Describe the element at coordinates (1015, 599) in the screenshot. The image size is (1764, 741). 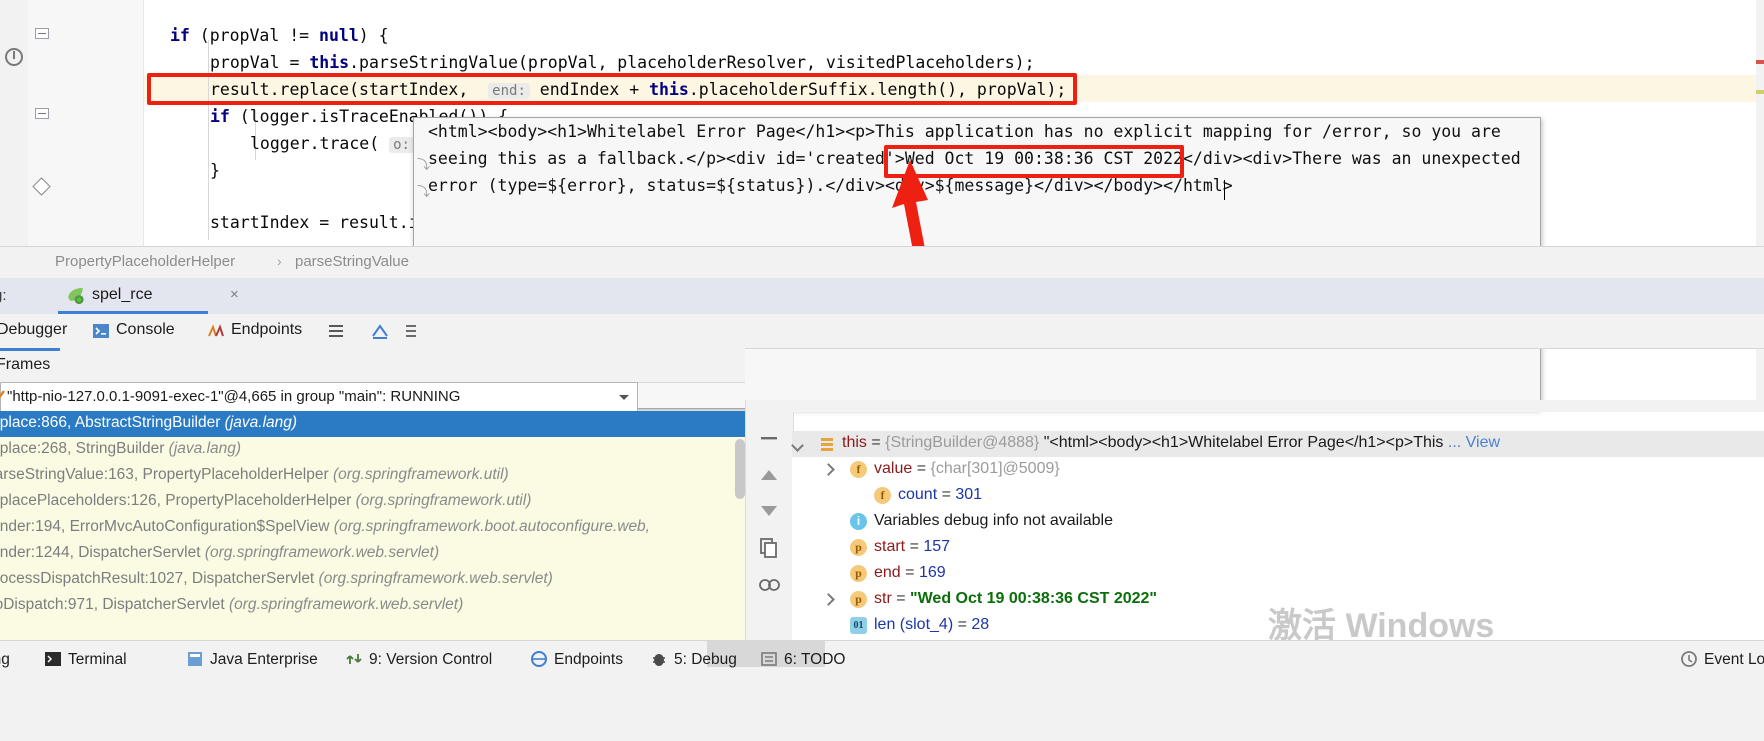
I see `variable-text: str = "Wed Oct 19 00:38:36 CST 2022"` at that location.